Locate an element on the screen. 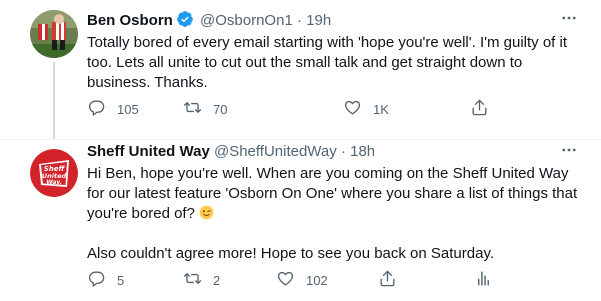  reply-button: 5 is located at coordinates (105, 280).